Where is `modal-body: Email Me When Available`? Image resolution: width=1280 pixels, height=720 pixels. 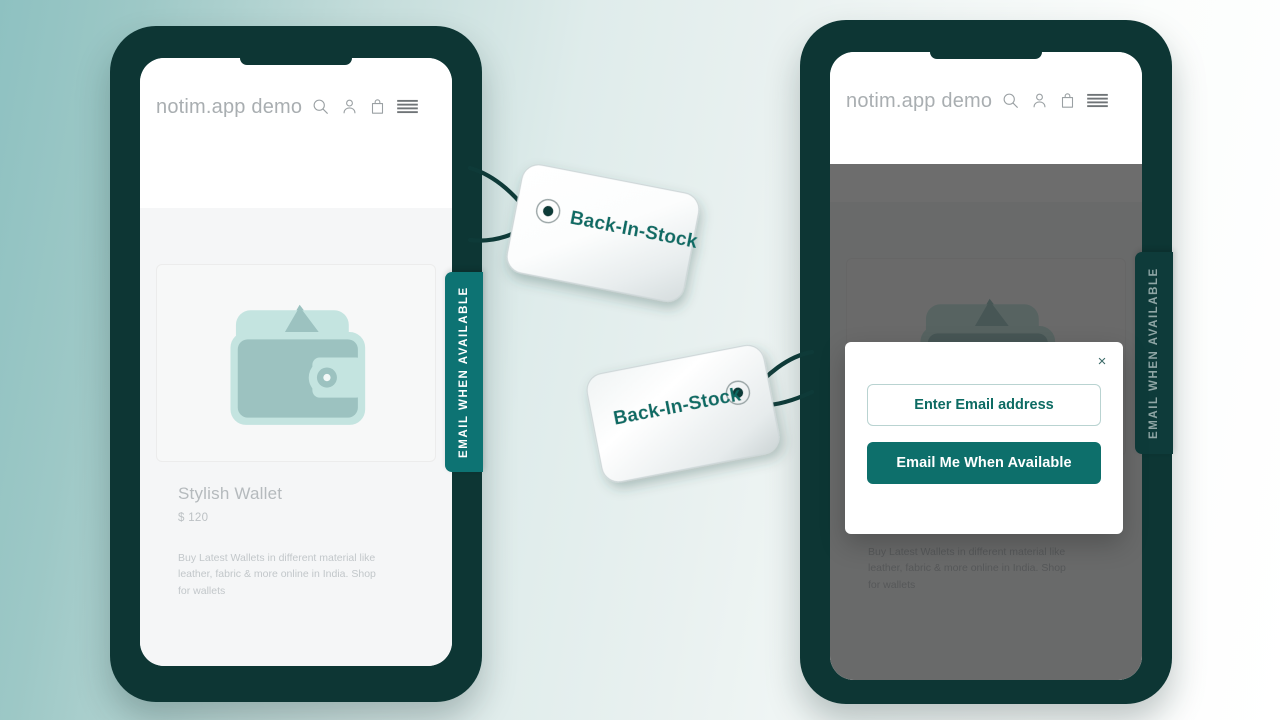 modal-body: Email Me When Available is located at coordinates (984, 413).